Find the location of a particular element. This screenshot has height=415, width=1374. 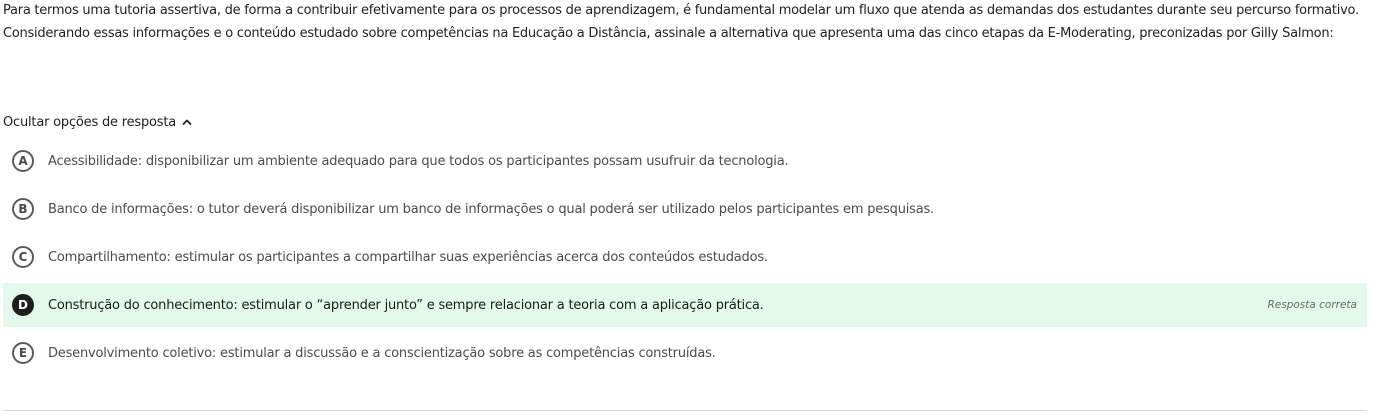

chevron-up-icon is located at coordinates (187, 122).